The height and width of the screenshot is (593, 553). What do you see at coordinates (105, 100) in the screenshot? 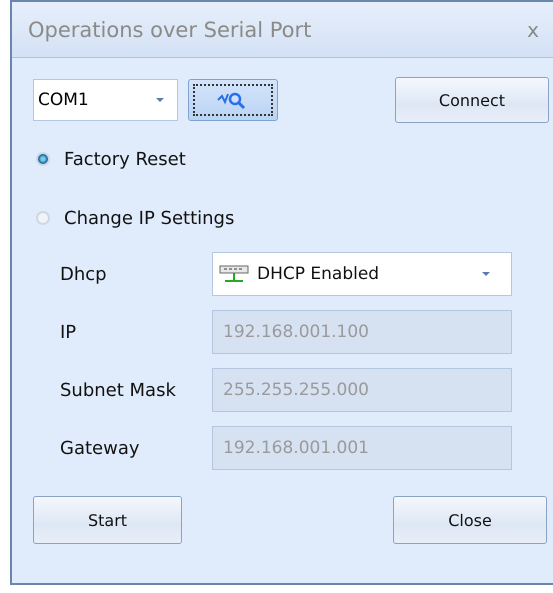
I see `port-dropdown: COM1` at bounding box center [105, 100].